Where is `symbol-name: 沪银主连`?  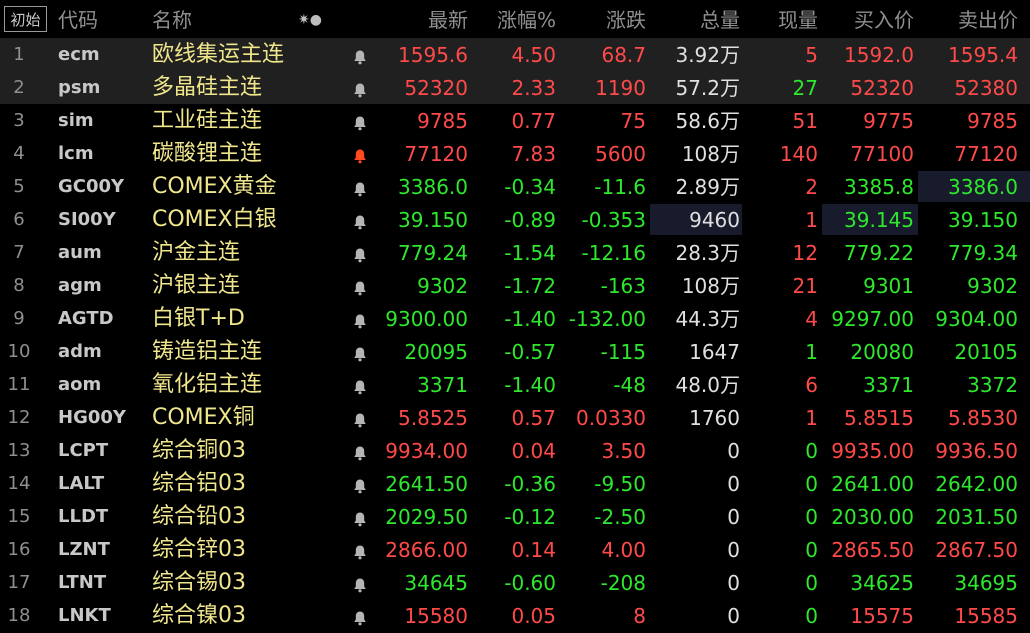
symbol-name: 沪银主连 is located at coordinates (196, 285).